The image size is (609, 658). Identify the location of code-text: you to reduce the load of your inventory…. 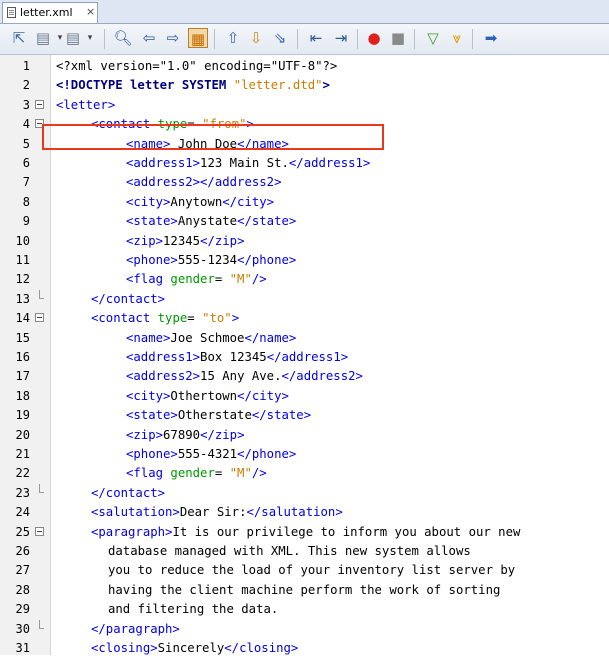
(311, 570).